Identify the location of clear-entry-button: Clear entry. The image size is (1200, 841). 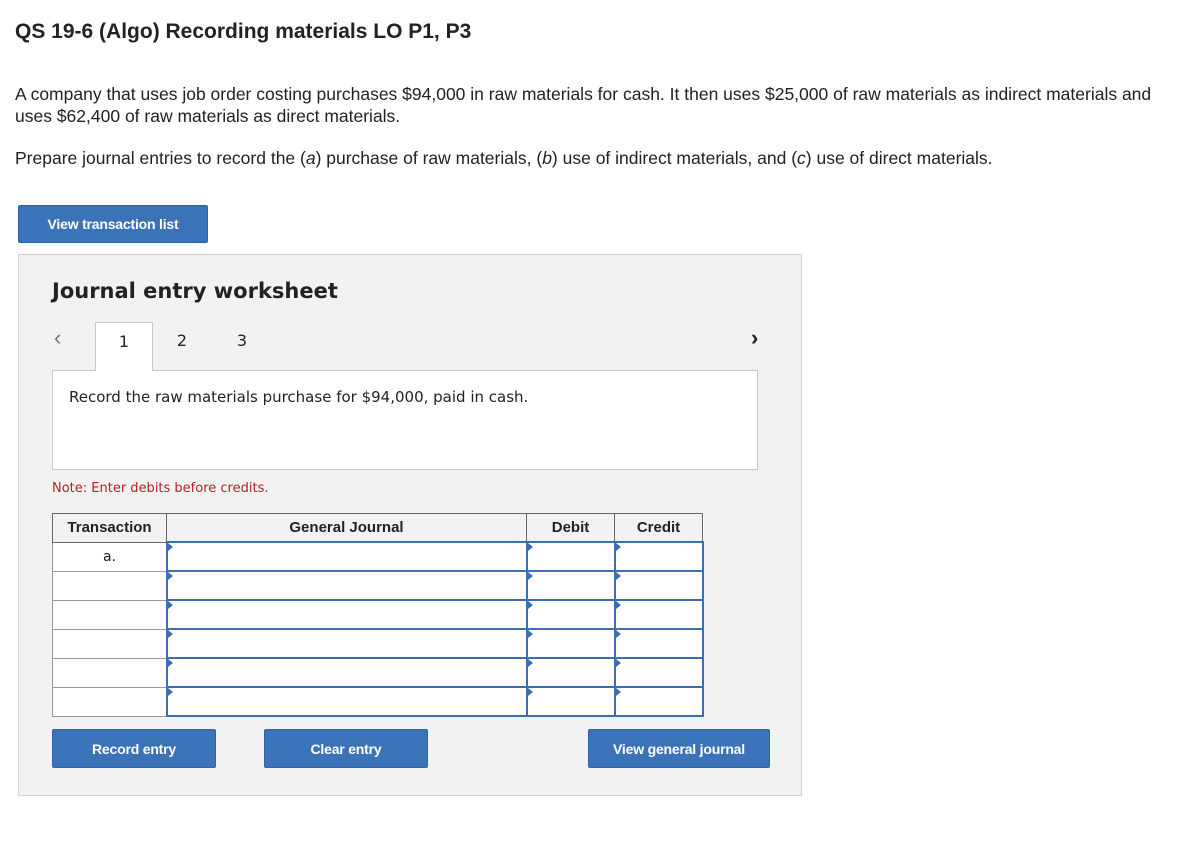
(346, 748).